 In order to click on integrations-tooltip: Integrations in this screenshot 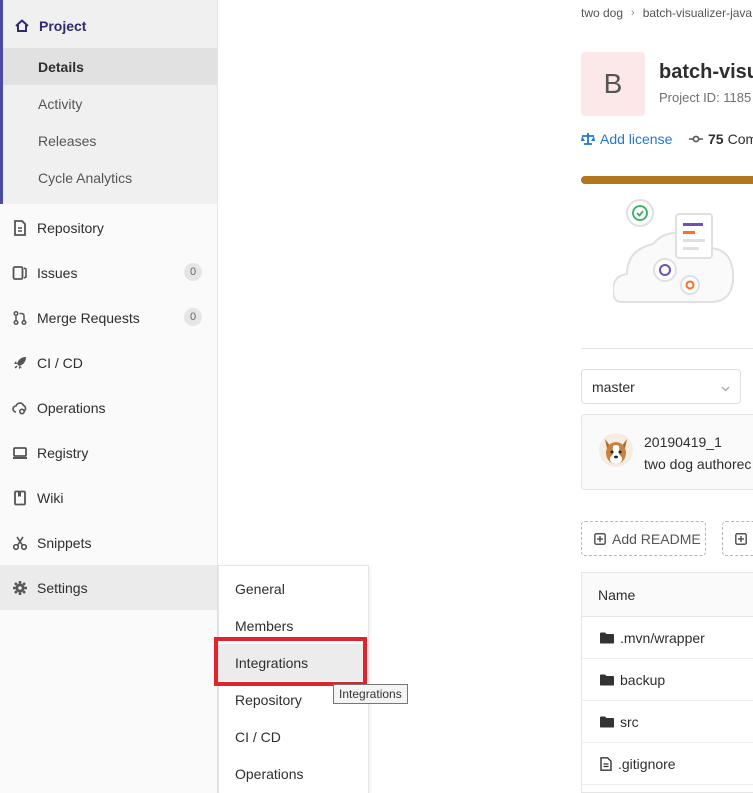, I will do `click(370, 694)`.